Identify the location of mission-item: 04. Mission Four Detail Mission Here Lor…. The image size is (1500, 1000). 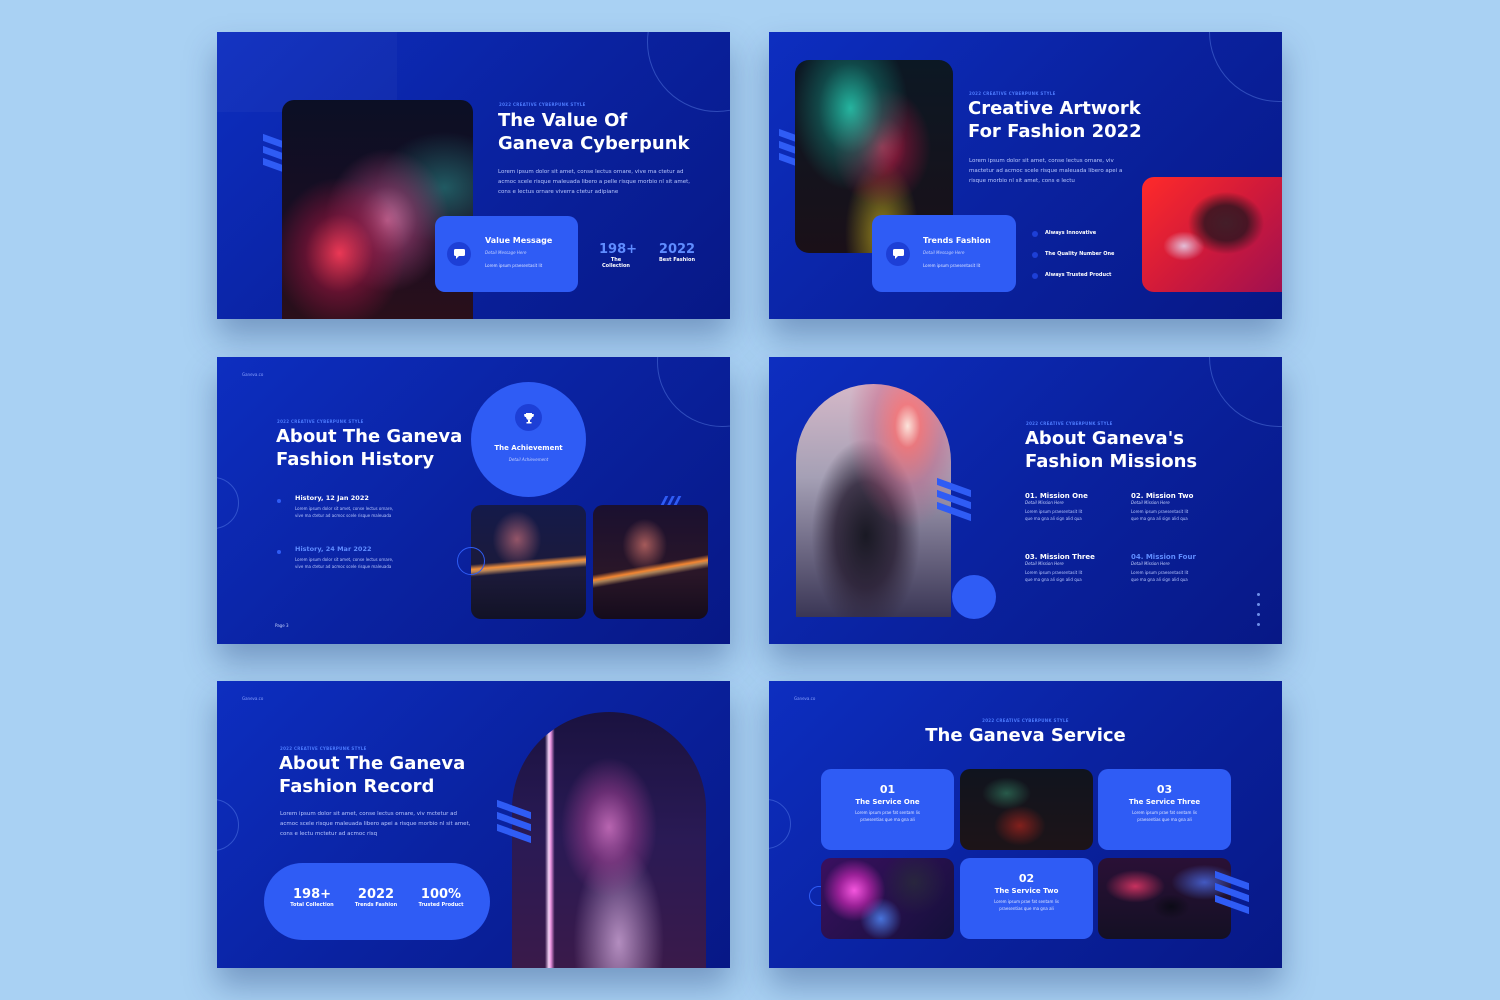
(1181, 568).